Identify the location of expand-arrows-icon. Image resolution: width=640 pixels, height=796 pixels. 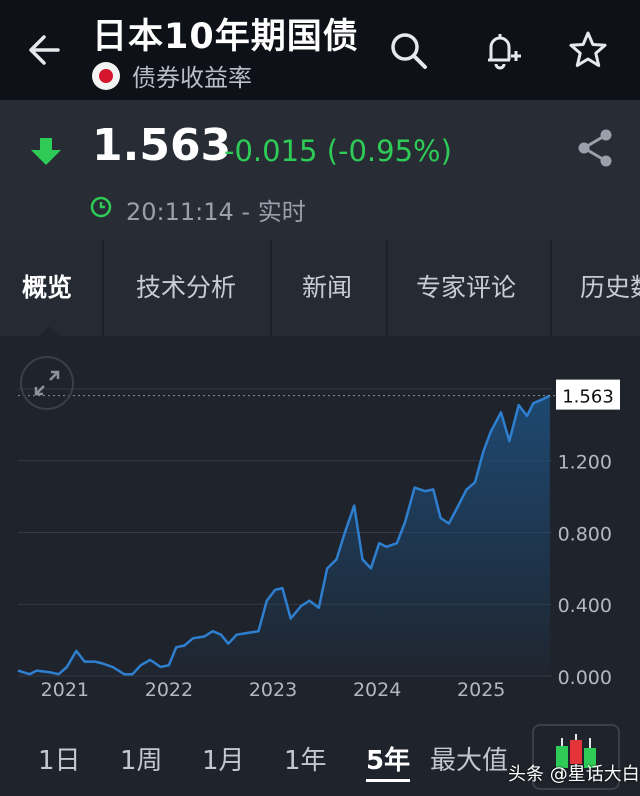
(47, 383).